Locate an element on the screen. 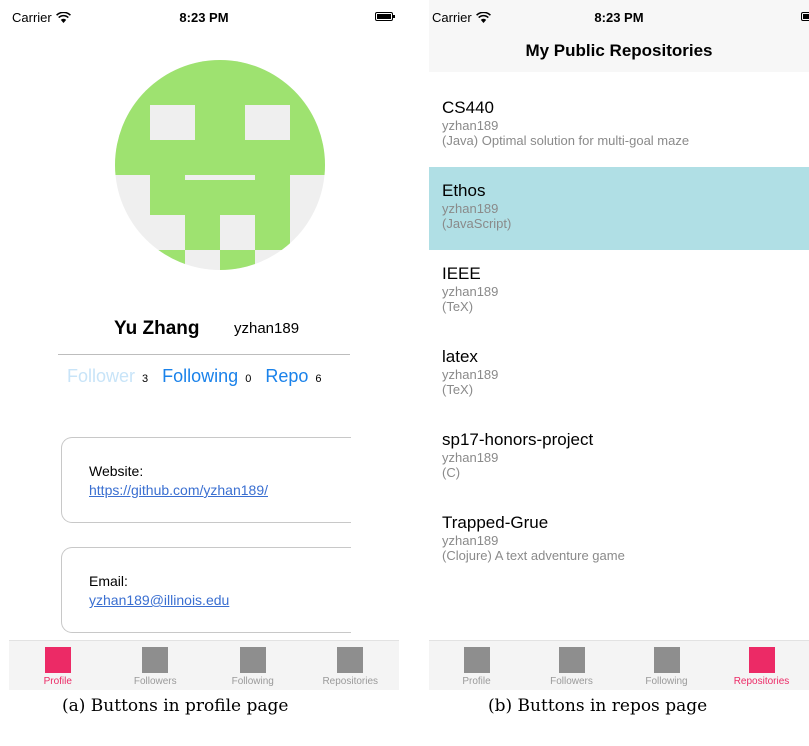  repo-item-ieee: IEEE yzhan189 (TeX) is located at coordinates (619, 291).